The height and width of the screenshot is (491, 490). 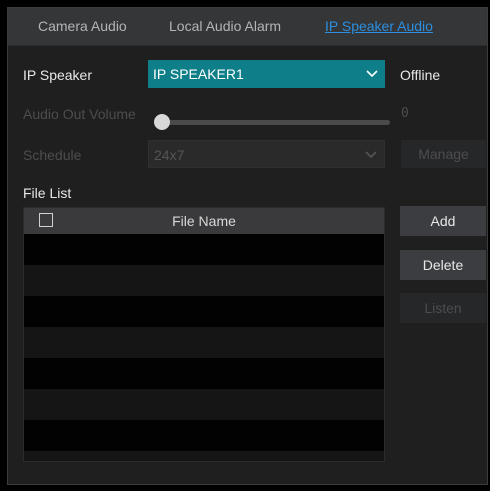 What do you see at coordinates (225, 26) in the screenshot?
I see `tab-local-audio-alarm: Local Audio Alarm` at bounding box center [225, 26].